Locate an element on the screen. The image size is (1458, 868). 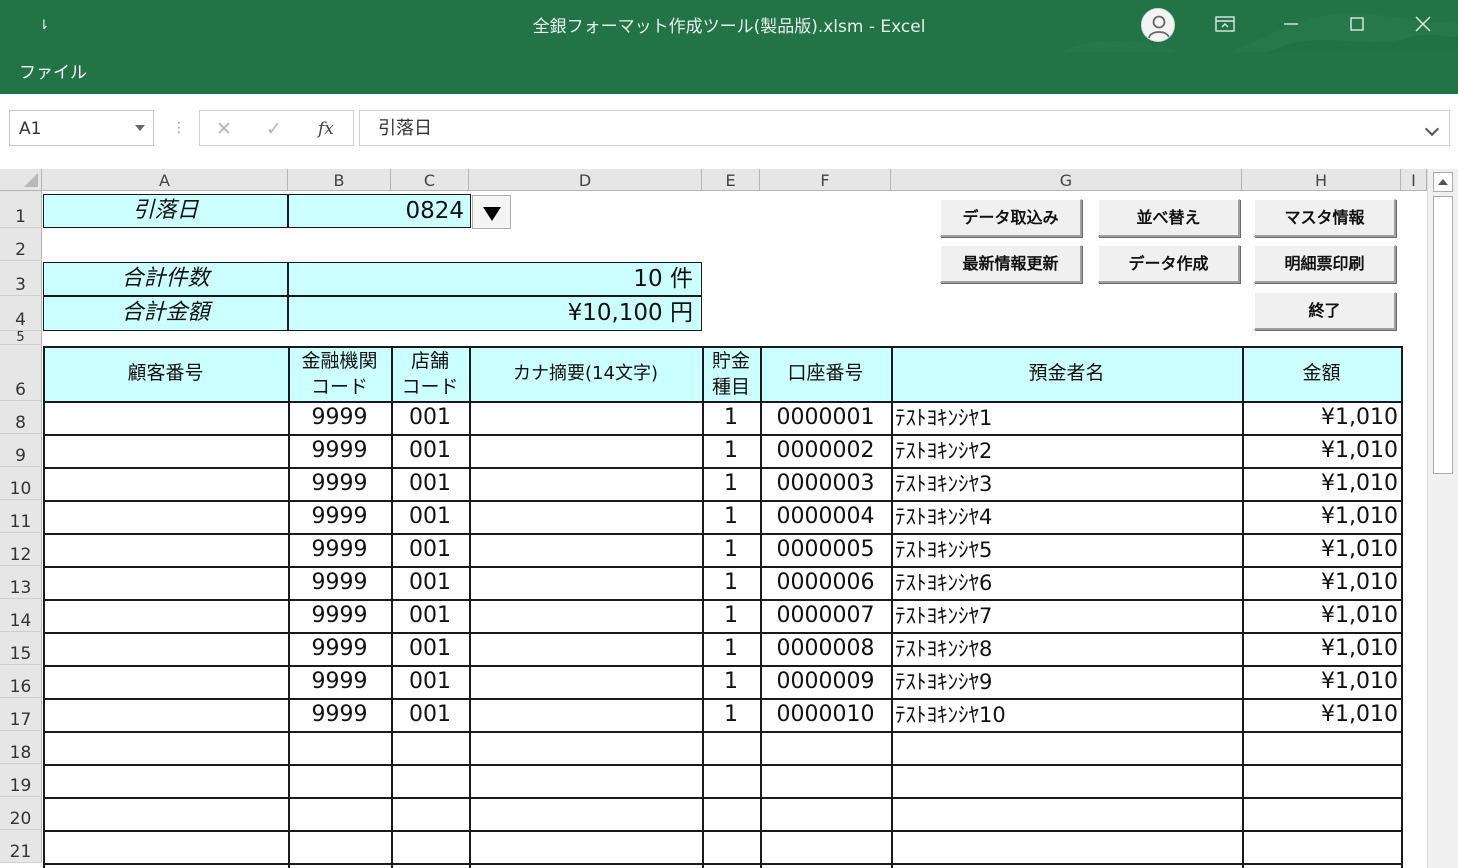
row-header: 8 is located at coordinates (21, 417).